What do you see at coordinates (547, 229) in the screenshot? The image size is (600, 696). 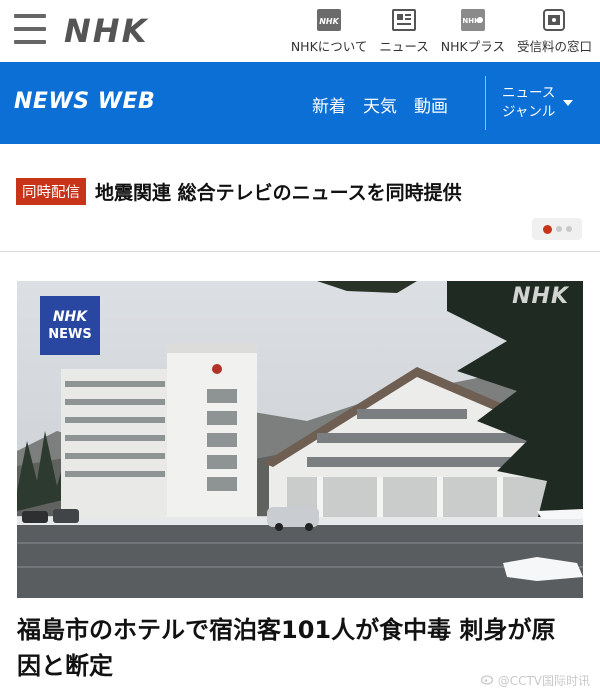 I see `pager-dot-active` at bounding box center [547, 229].